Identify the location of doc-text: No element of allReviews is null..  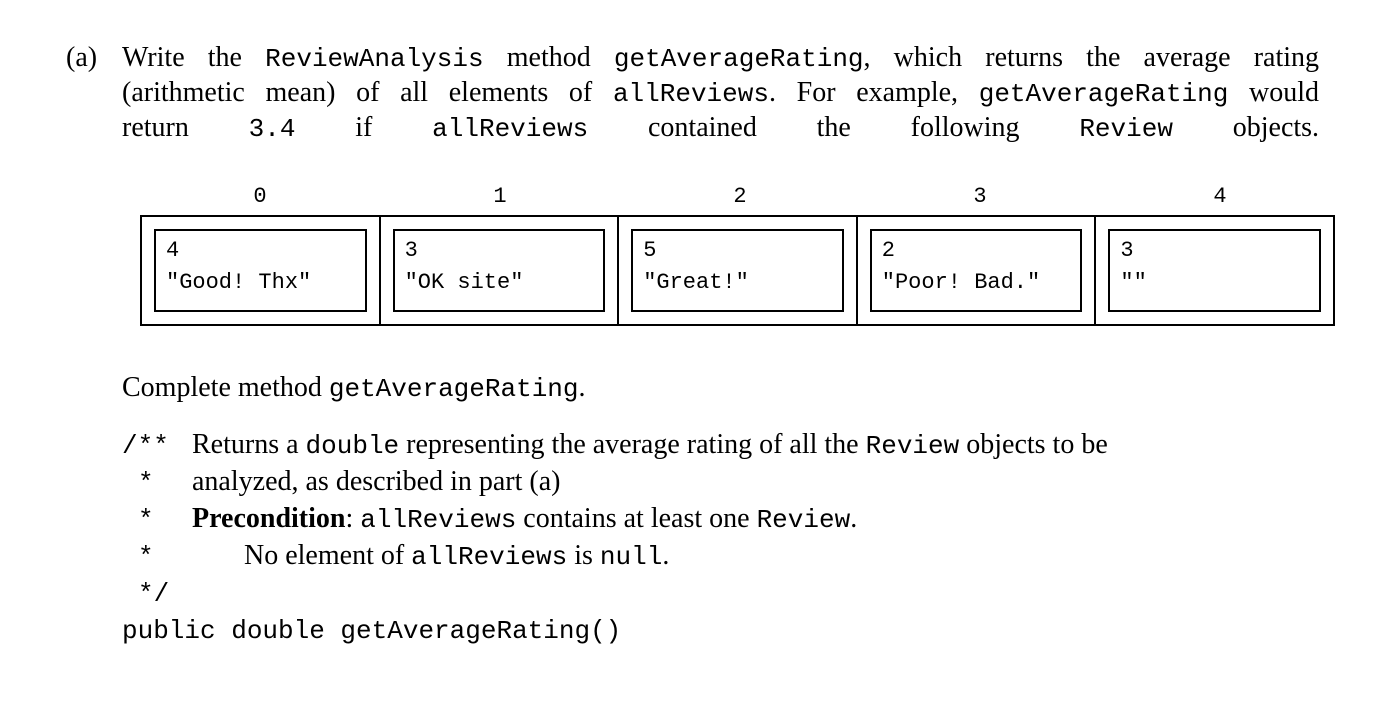
(456, 556).